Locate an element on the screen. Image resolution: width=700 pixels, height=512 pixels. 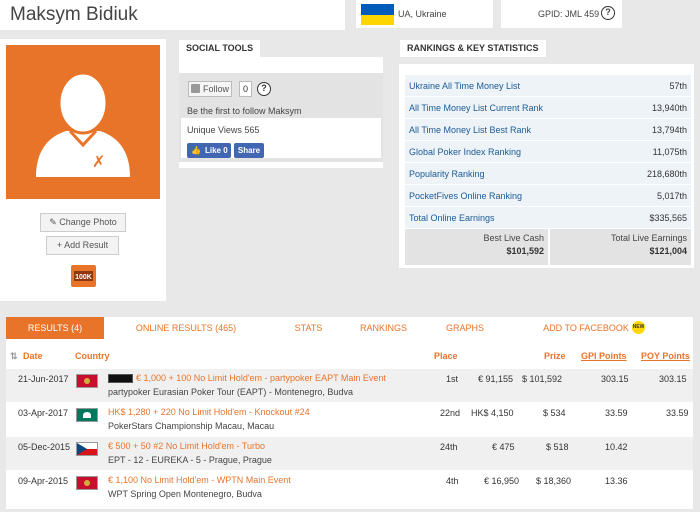
col-prize: Prize is located at coordinates (555, 356).